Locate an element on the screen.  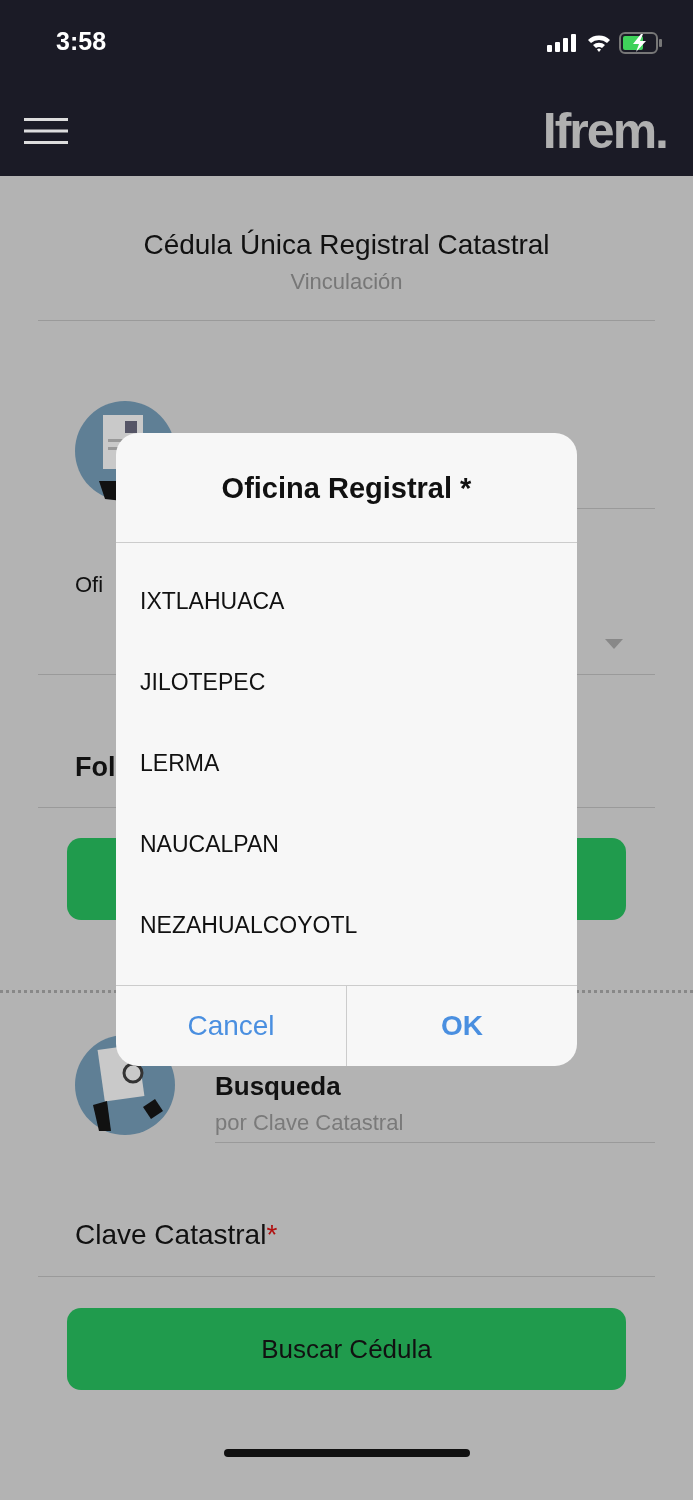
office-label: Ofi is located at coordinates (89, 584).